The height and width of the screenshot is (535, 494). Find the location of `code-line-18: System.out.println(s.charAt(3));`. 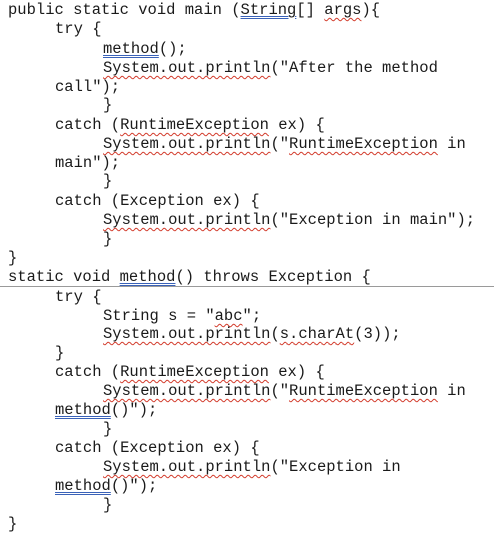

code-line-18: System.out.println(s.charAt(3)); is located at coordinates (252, 334).